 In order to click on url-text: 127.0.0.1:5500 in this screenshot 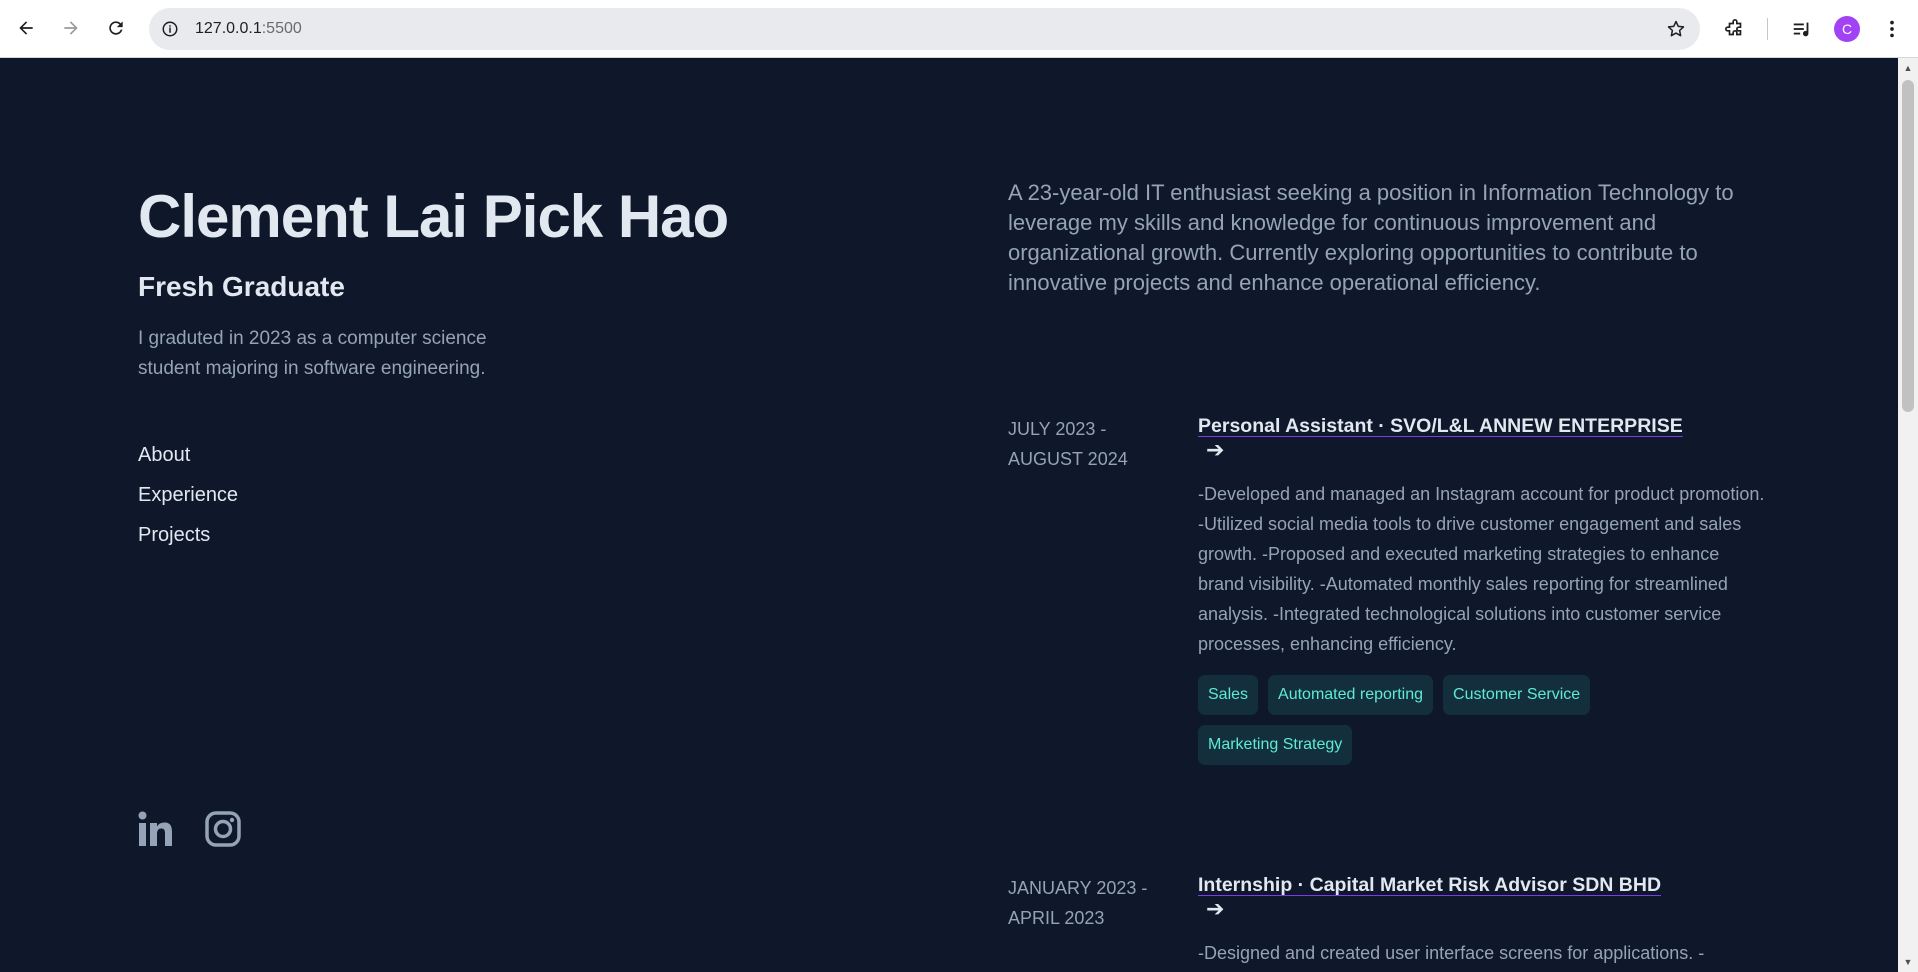, I will do `click(248, 29)`.